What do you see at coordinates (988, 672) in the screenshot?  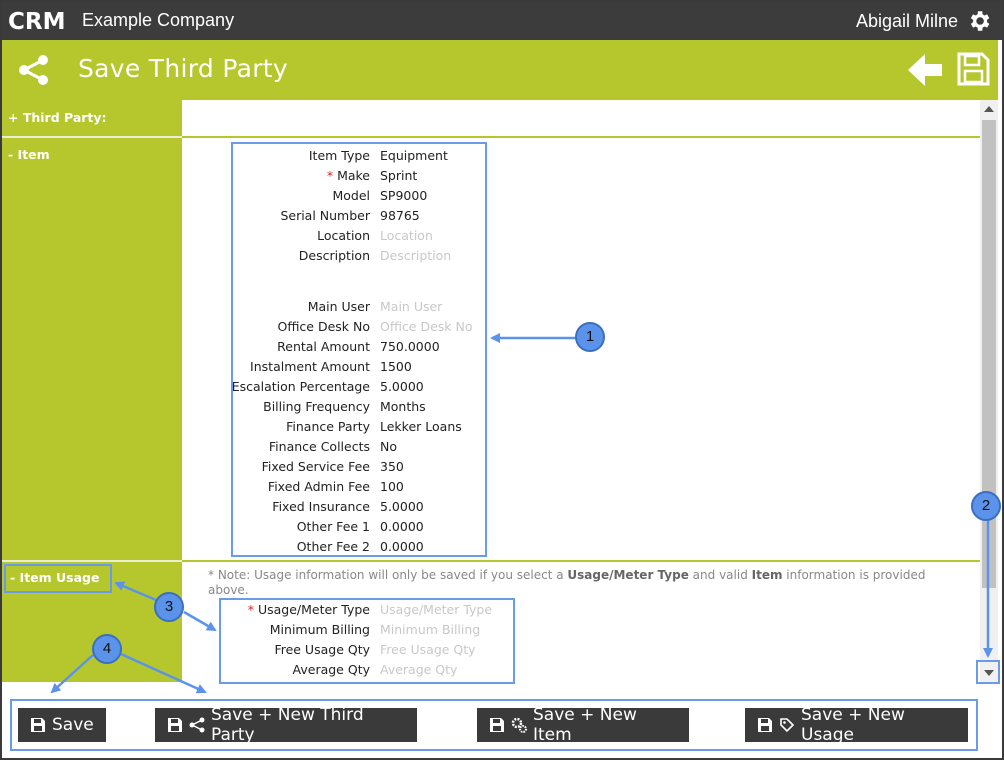 I see `annotation-box-scroll-down` at bounding box center [988, 672].